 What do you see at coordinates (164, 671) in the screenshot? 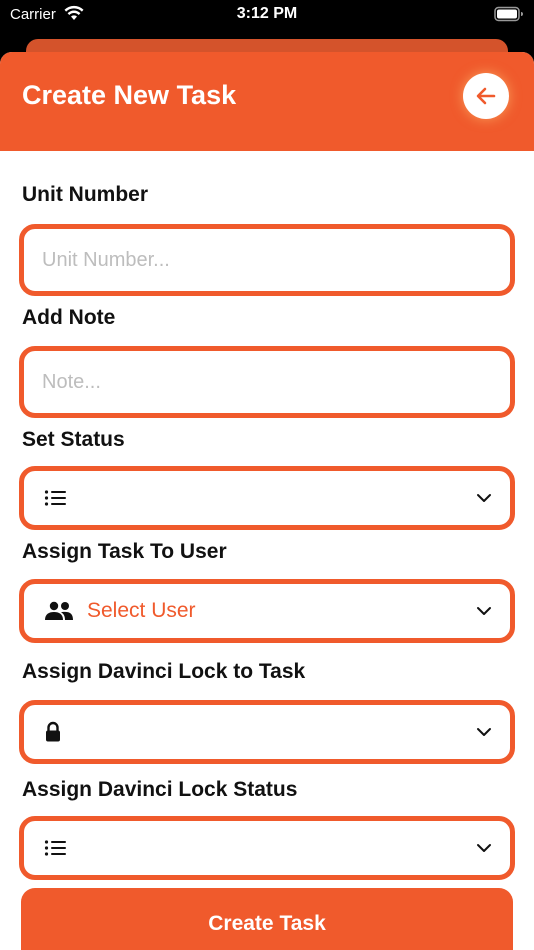
I see `assign-lock-label: Assign Davinci Lock to Task` at bounding box center [164, 671].